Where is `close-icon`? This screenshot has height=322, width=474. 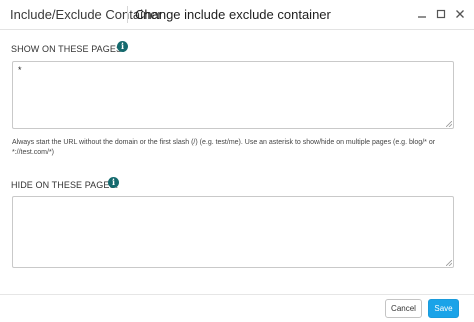 close-icon is located at coordinates (460, 14).